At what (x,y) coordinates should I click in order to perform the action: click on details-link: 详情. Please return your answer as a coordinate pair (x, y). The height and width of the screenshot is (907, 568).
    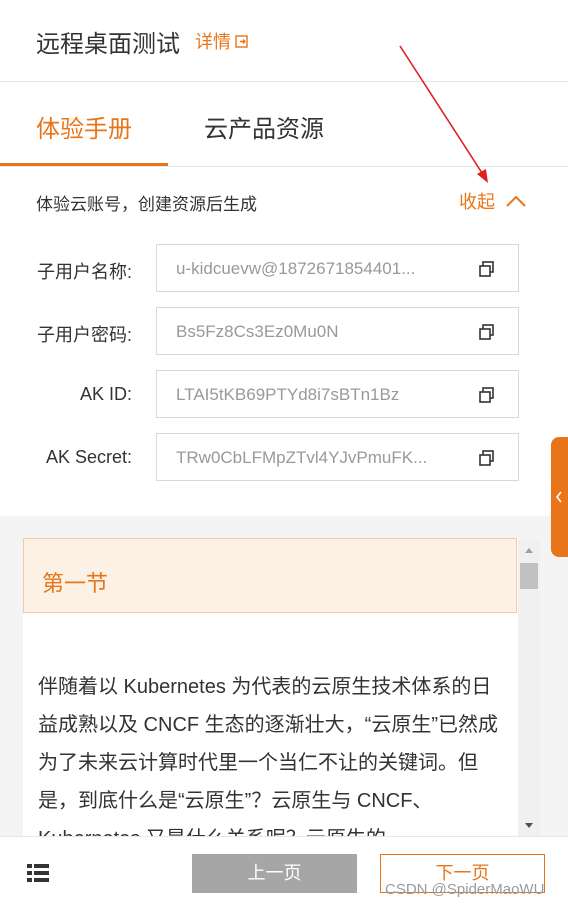
    Looking at the image, I should click on (222, 41).